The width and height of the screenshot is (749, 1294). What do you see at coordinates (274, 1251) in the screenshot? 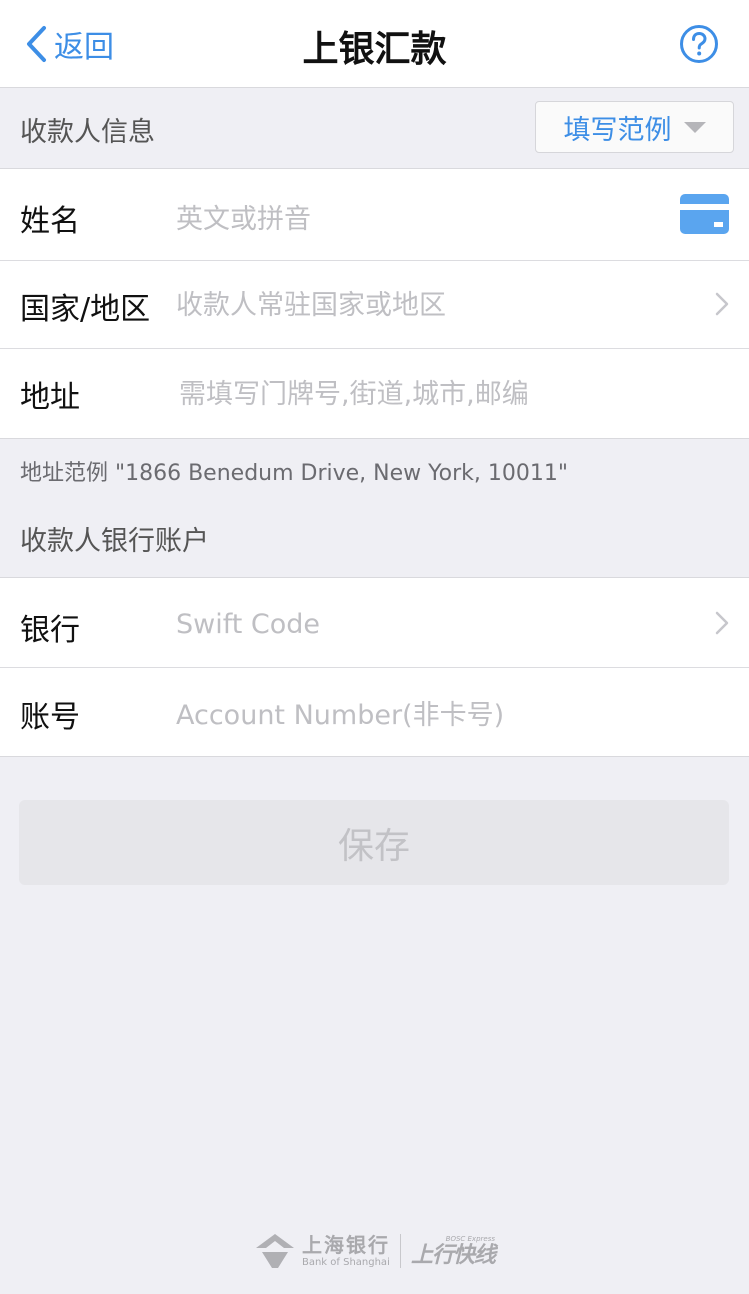
I see `bank-emblem-icon` at bounding box center [274, 1251].